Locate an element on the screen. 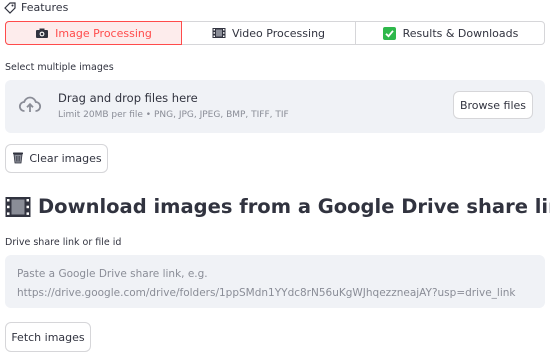 The width and height of the screenshot is (550, 356). drive-input-label: Drive share link or file id is located at coordinates (63, 242).